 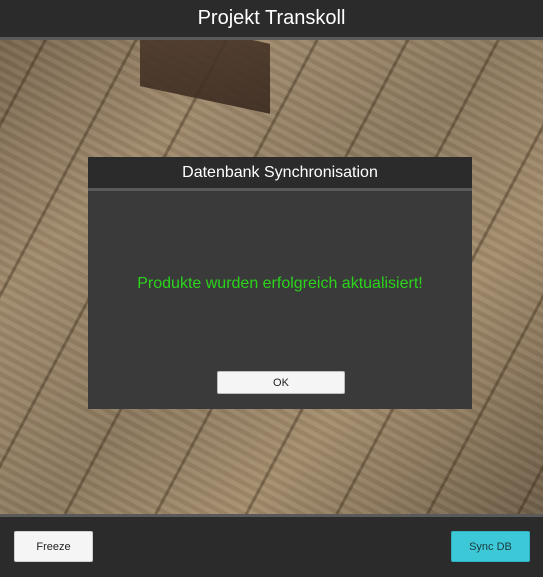 I want to click on app-title-bar: Projekt Transkoll, so click(x=271, y=20).